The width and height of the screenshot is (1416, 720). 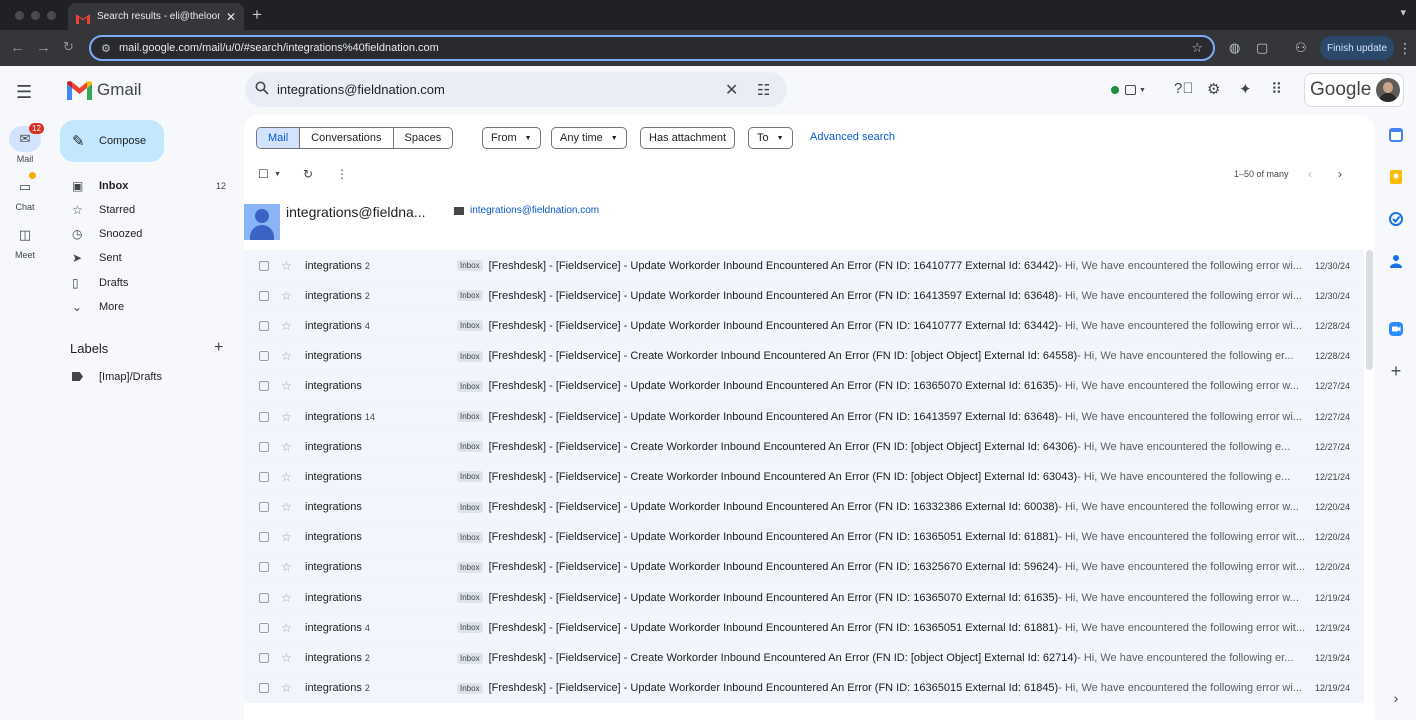 What do you see at coordinates (43, 47) in the screenshot?
I see `forward-button: →` at bounding box center [43, 47].